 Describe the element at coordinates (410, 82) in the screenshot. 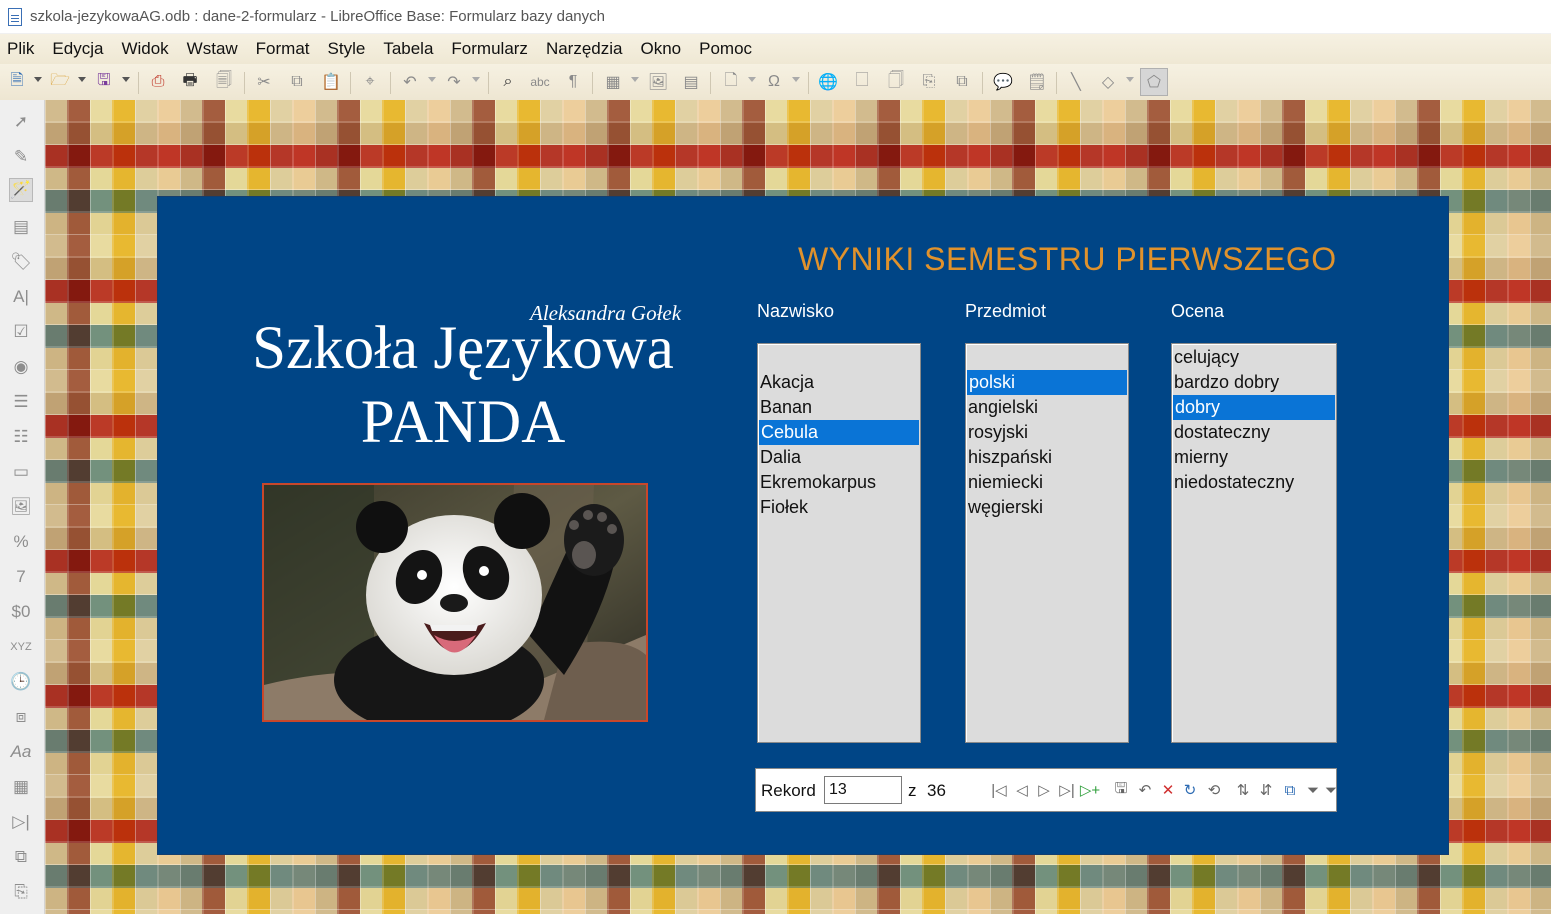

I see `undo-icon: ↶` at that location.